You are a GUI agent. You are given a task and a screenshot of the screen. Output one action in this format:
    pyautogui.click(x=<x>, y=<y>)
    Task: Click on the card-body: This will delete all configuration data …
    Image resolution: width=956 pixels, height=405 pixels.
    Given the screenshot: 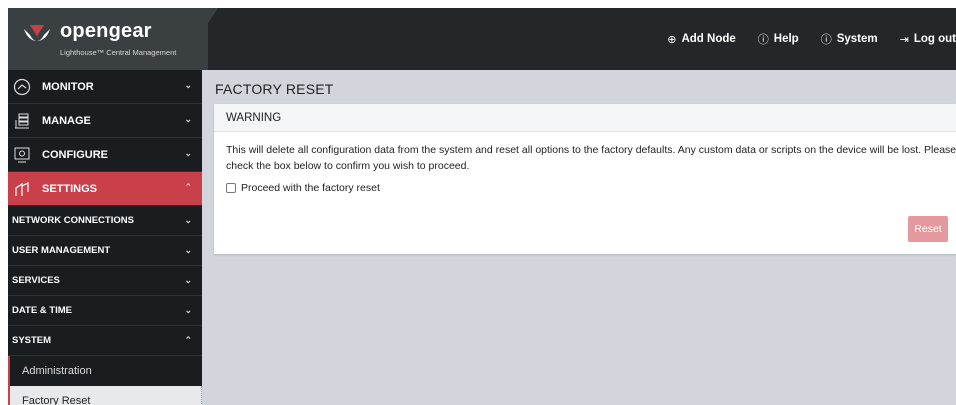 What is the action you would take?
    pyautogui.click(x=585, y=168)
    